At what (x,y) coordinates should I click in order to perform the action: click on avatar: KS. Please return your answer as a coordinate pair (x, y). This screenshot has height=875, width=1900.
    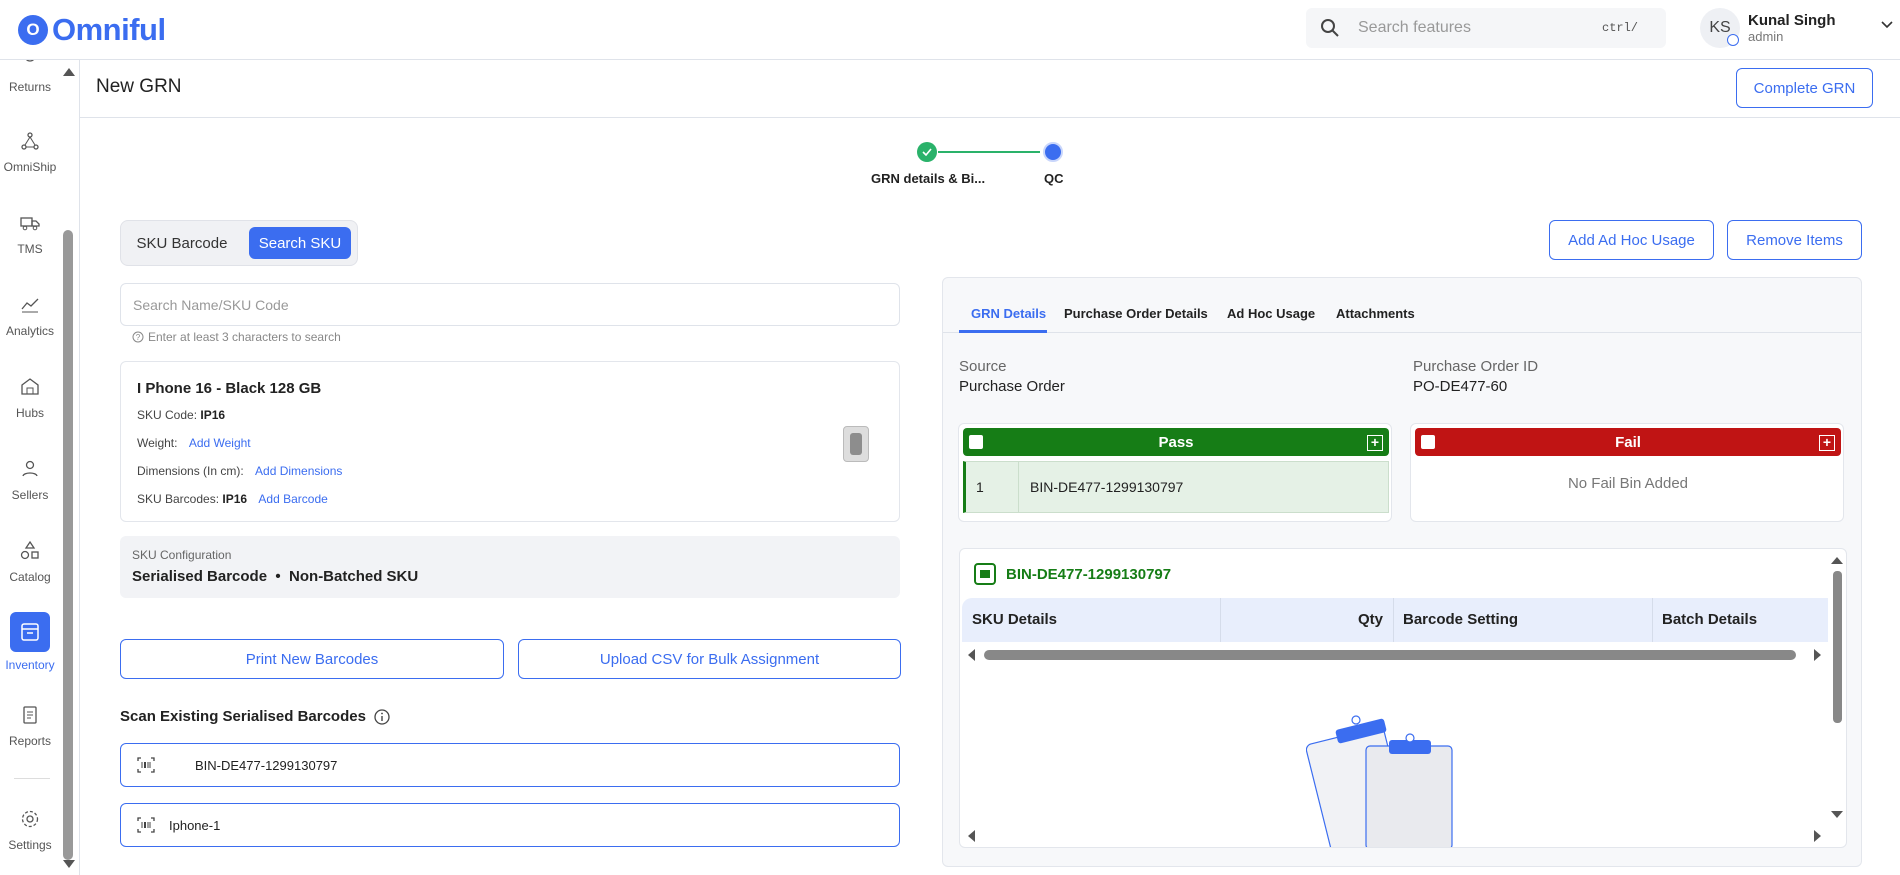
    Looking at the image, I should click on (1720, 28).